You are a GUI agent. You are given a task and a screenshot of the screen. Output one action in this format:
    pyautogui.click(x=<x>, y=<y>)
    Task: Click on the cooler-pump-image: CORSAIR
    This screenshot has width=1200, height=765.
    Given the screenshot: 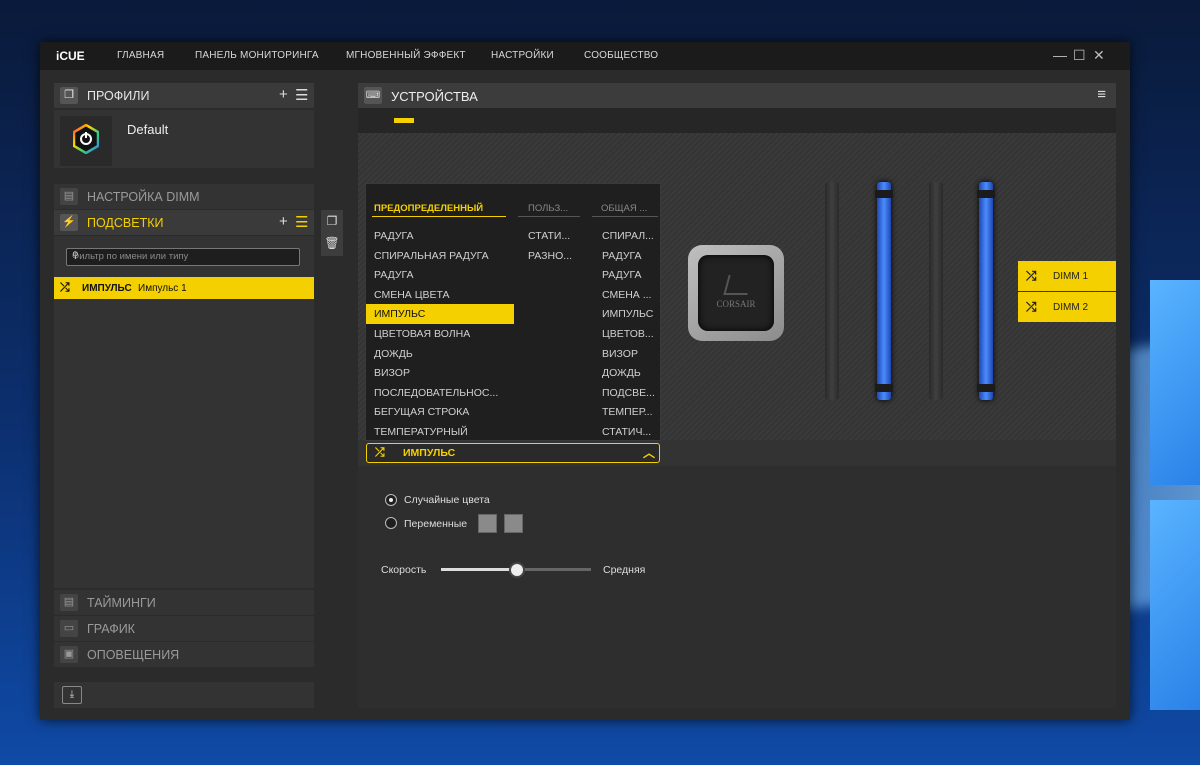 What is the action you would take?
    pyautogui.click(x=736, y=293)
    